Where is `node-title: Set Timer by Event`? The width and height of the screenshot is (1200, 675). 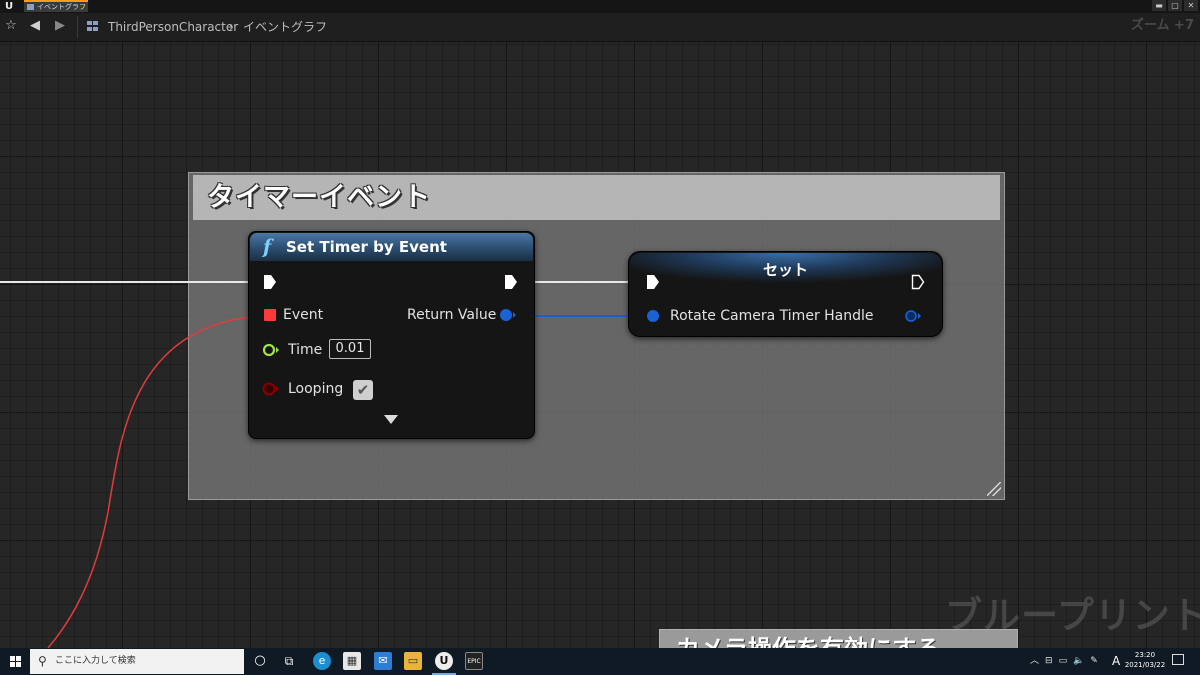 node-title: Set Timer by Event is located at coordinates (366, 247).